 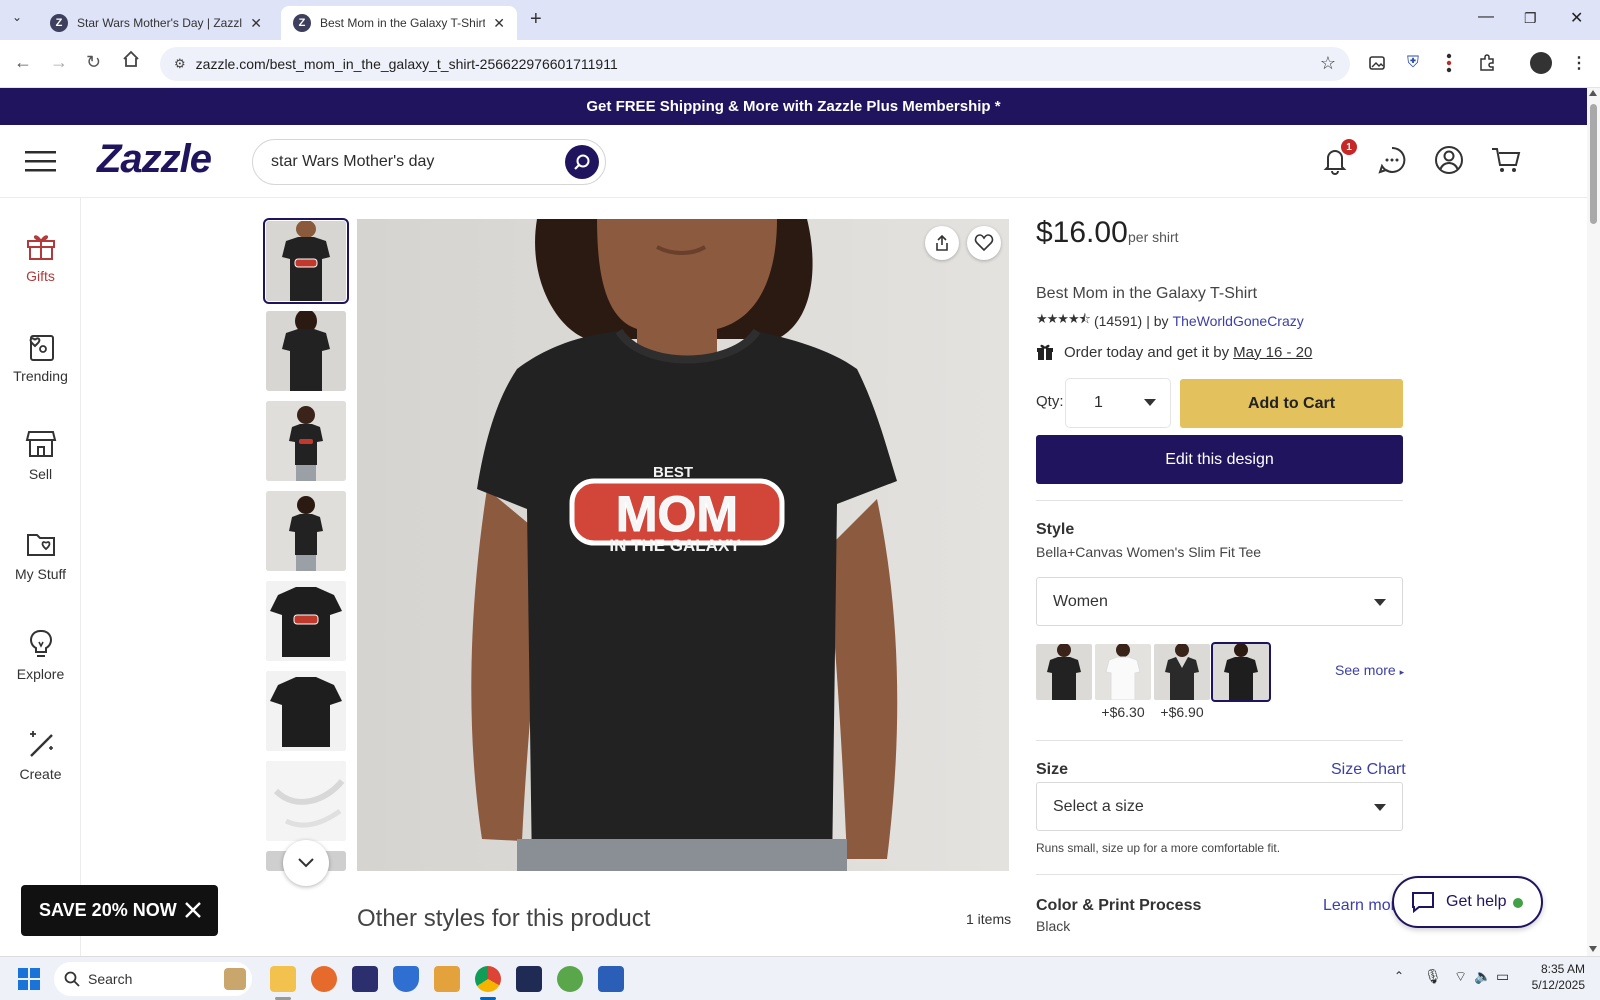 What do you see at coordinates (131, 61) in the screenshot?
I see `home-icon` at bounding box center [131, 61].